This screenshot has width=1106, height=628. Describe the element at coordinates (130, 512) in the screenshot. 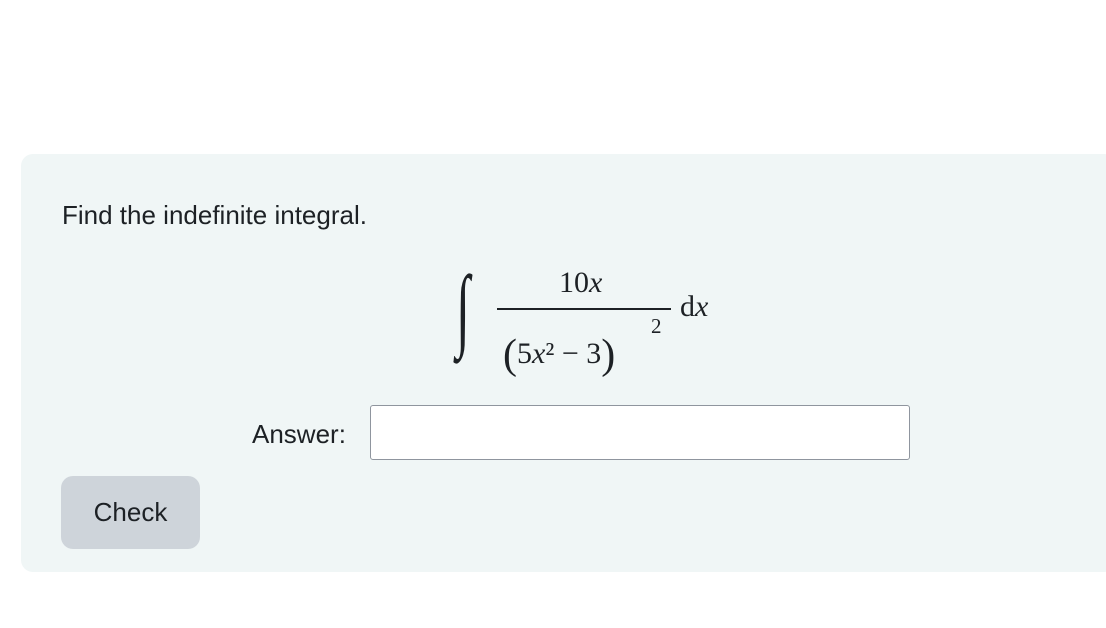

I see `check-button: Check` at that location.